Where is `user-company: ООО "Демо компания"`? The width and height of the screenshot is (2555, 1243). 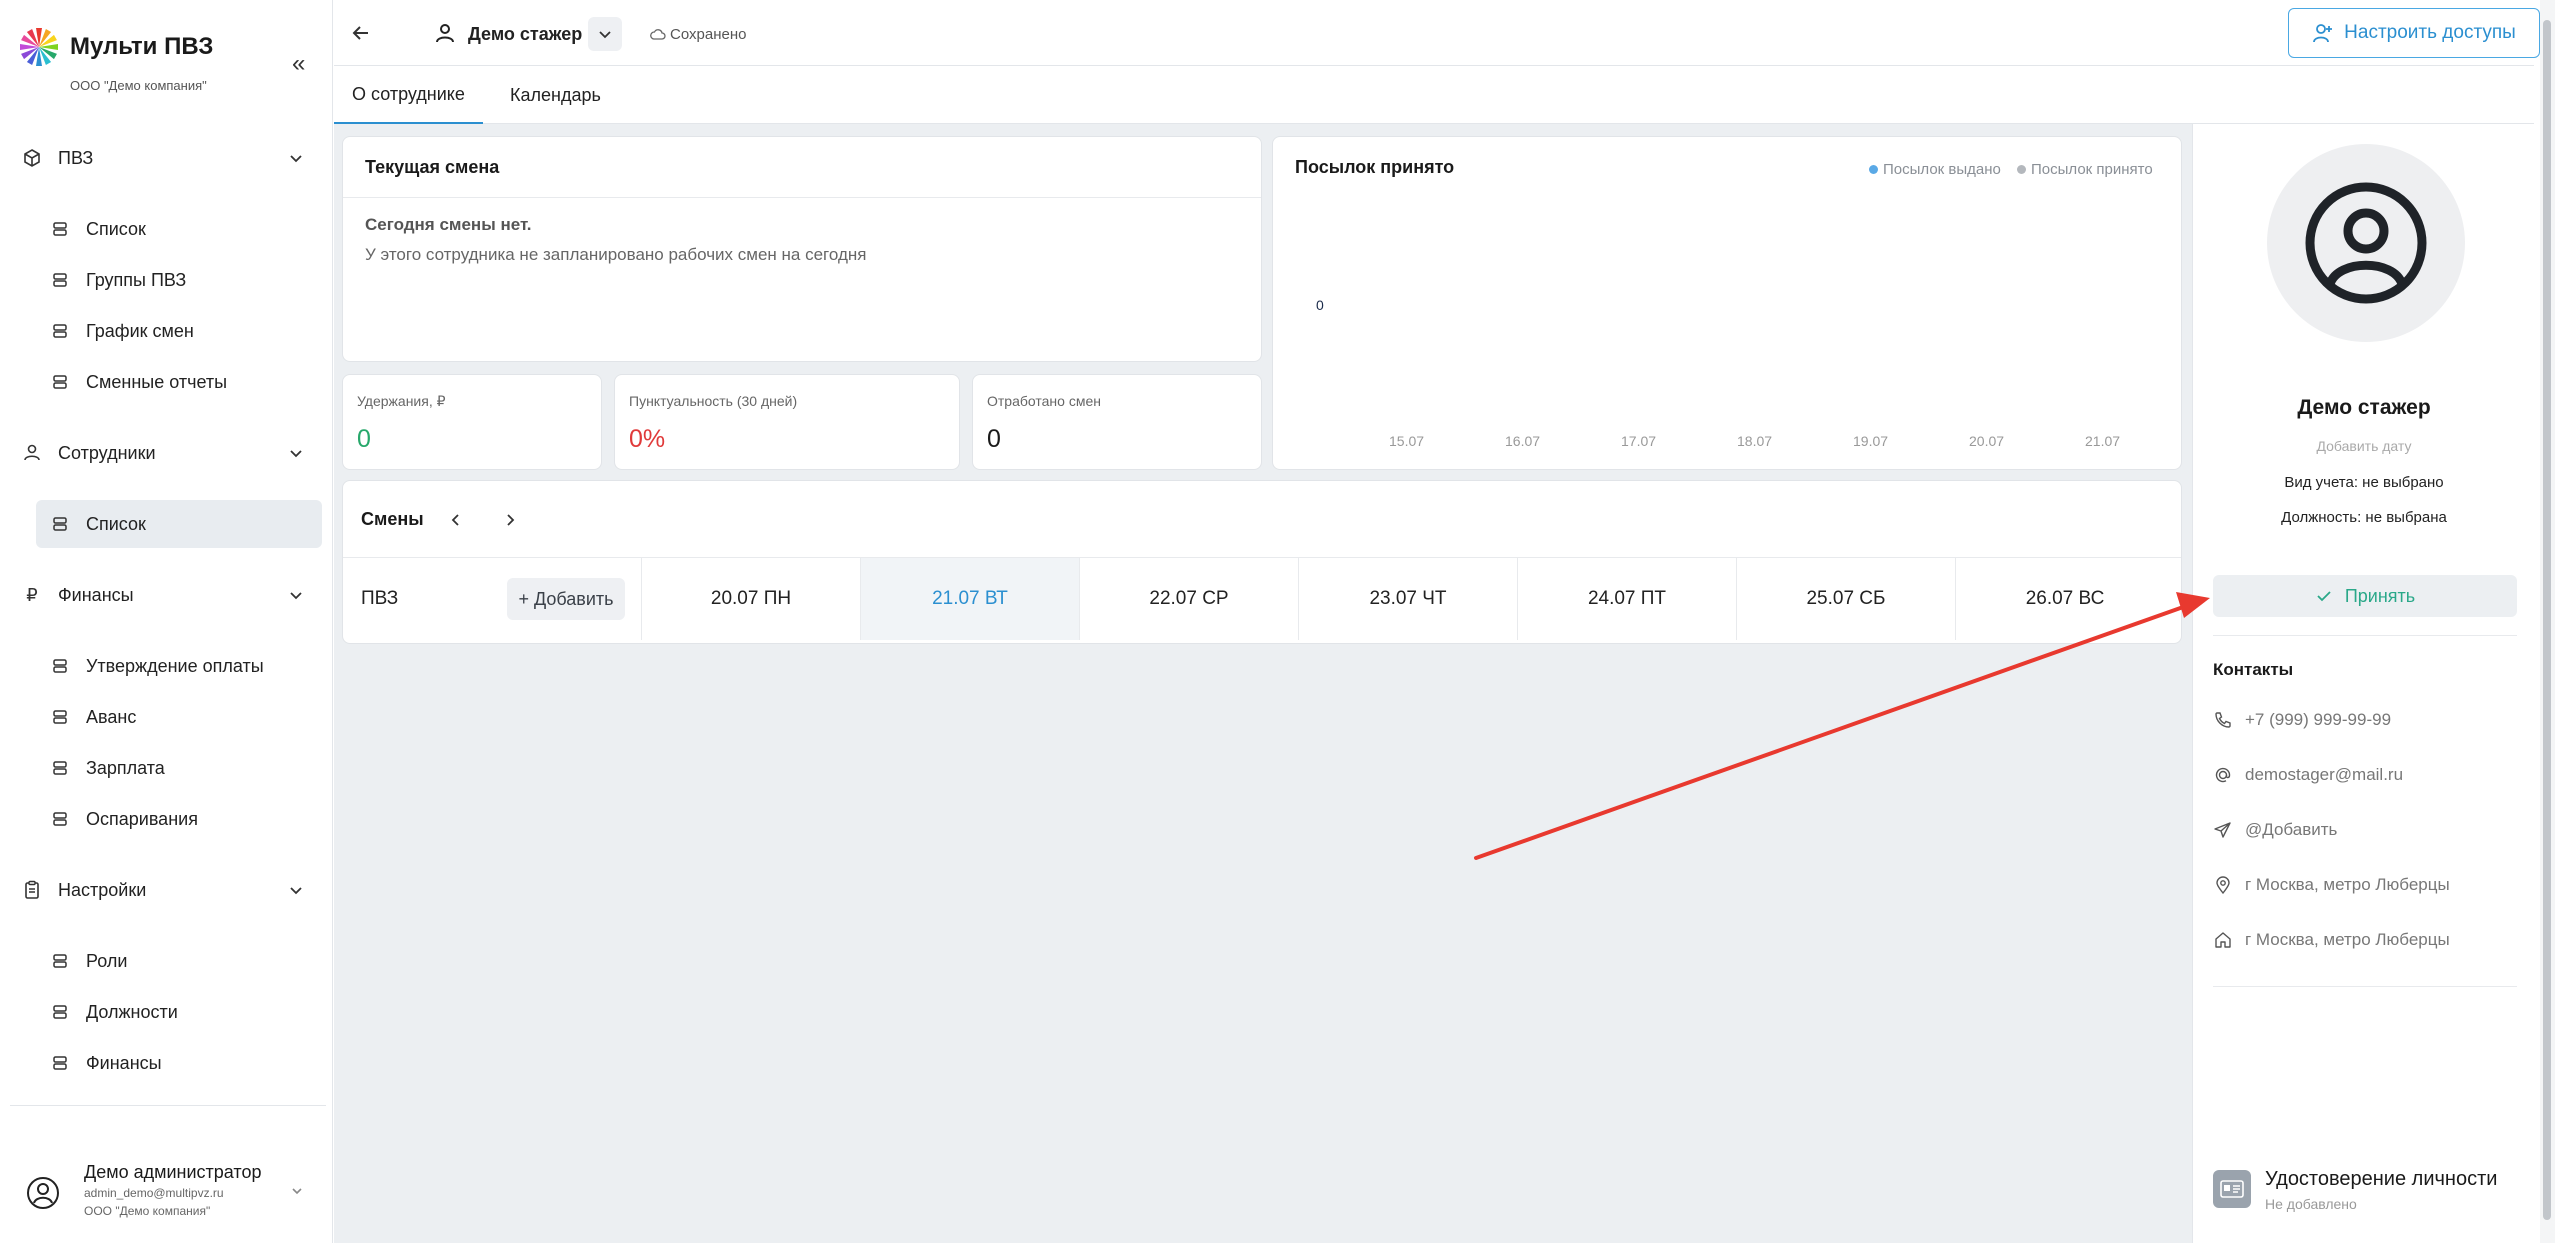
user-company: ООО "Демо компания" is located at coordinates (147, 1211).